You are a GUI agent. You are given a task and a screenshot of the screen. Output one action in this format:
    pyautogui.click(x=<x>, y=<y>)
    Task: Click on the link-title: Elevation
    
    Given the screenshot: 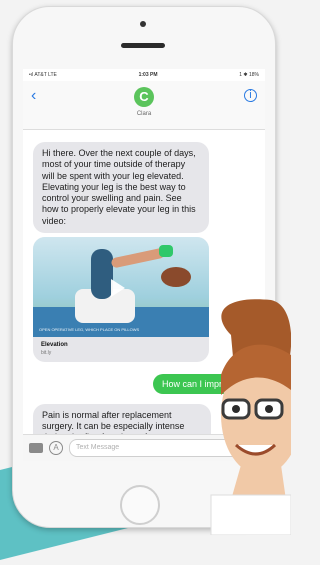 What is the action you would take?
    pyautogui.click(x=54, y=344)
    